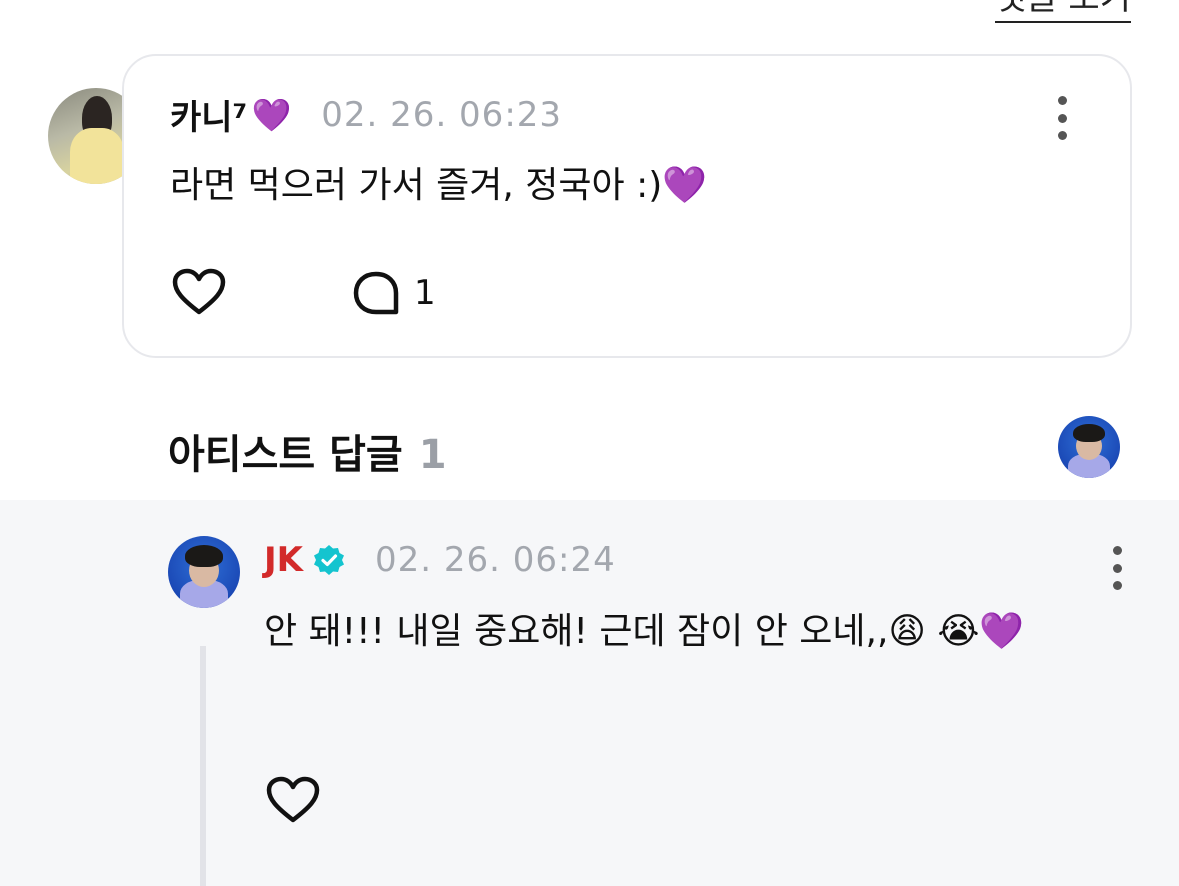  What do you see at coordinates (1117, 568) in the screenshot?
I see `artist-more-icon` at bounding box center [1117, 568].